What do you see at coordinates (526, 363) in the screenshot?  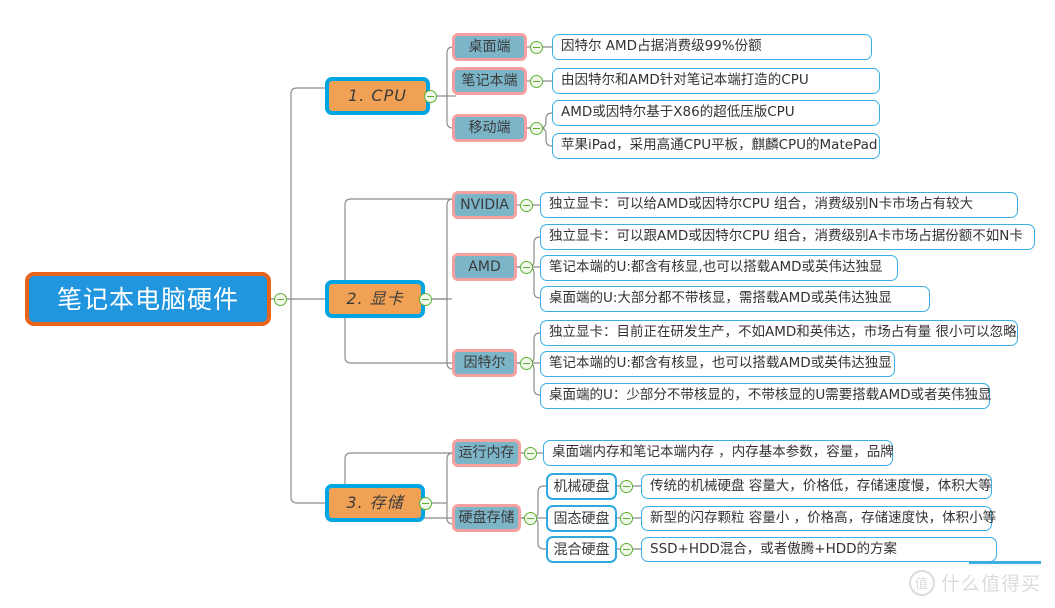 I see `collapse-toggle-gpu-intel` at bounding box center [526, 363].